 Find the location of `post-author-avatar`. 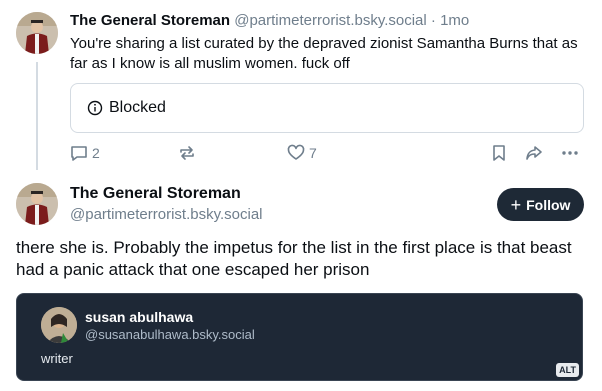

post-author-avatar is located at coordinates (37, 204).